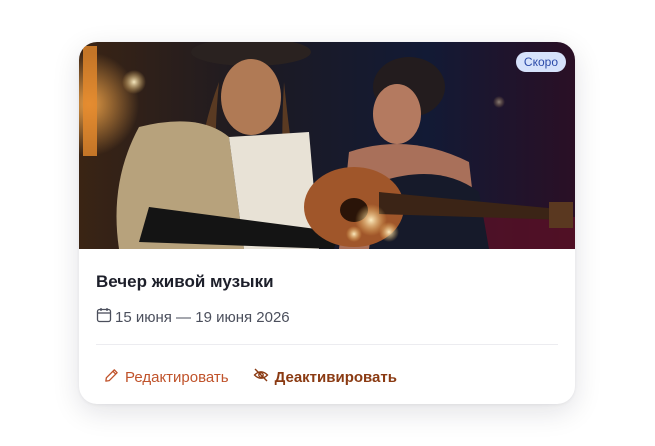  What do you see at coordinates (104, 317) in the screenshot?
I see `calendar-icon` at bounding box center [104, 317].